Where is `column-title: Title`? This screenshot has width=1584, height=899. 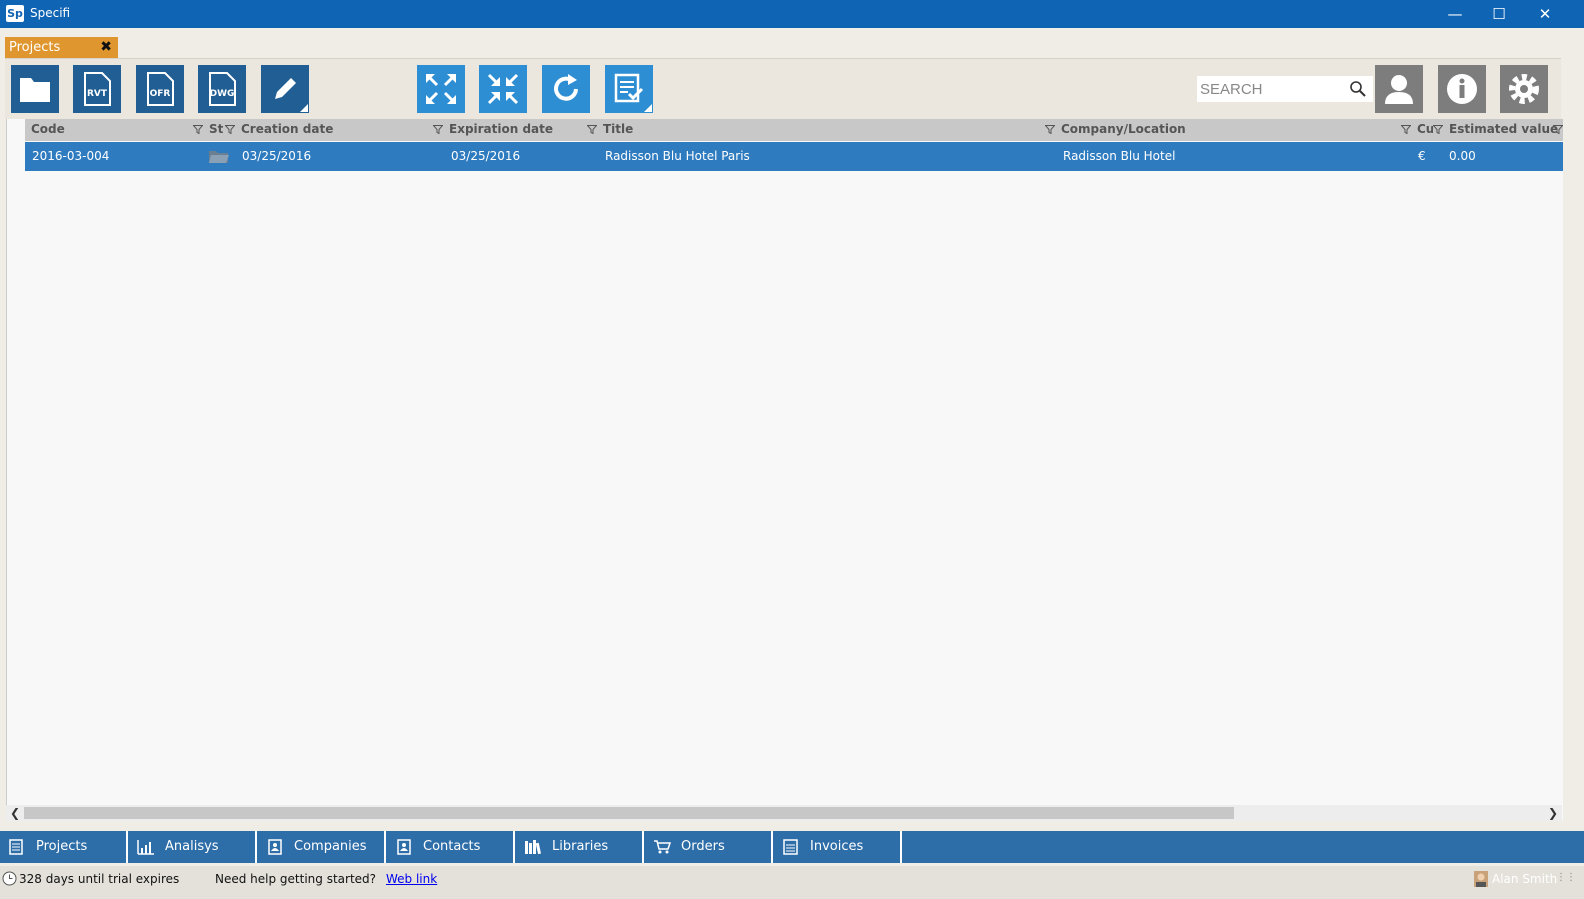
column-title: Title is located at coordinates (618, 129).